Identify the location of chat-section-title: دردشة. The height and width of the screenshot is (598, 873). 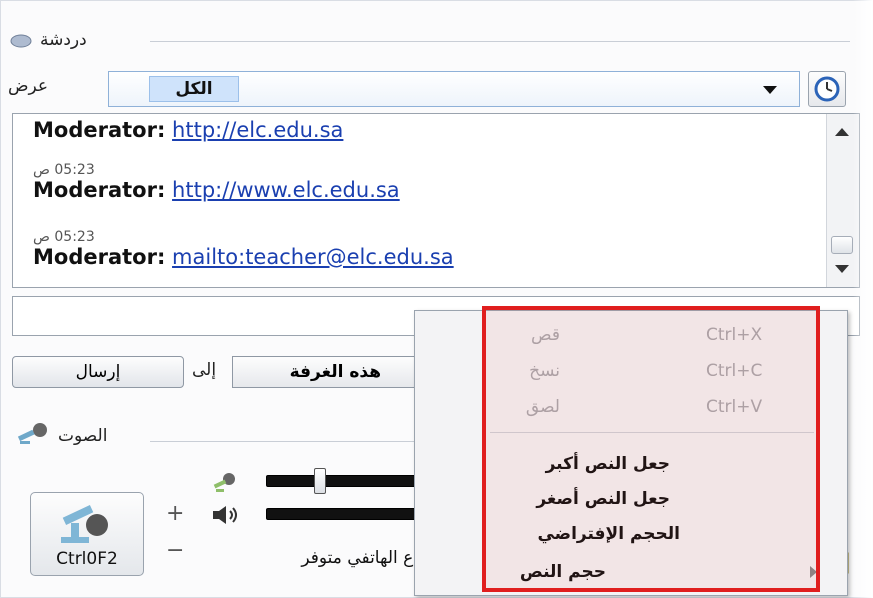
(63, 40).